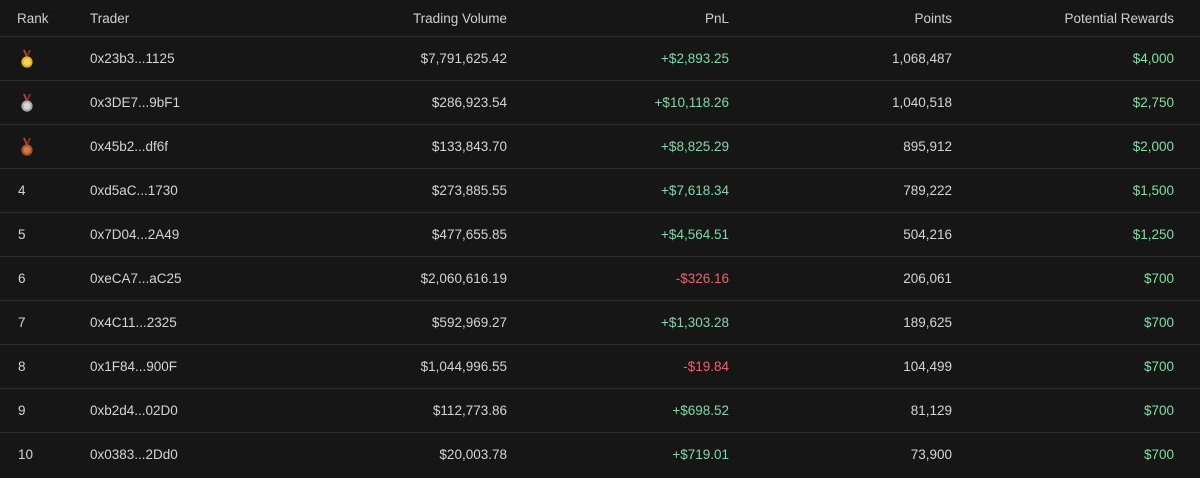 This screenshot has height=478, width=1200. I want to click on trading-volume-value: $7,791,625.42, so click(463, 58).